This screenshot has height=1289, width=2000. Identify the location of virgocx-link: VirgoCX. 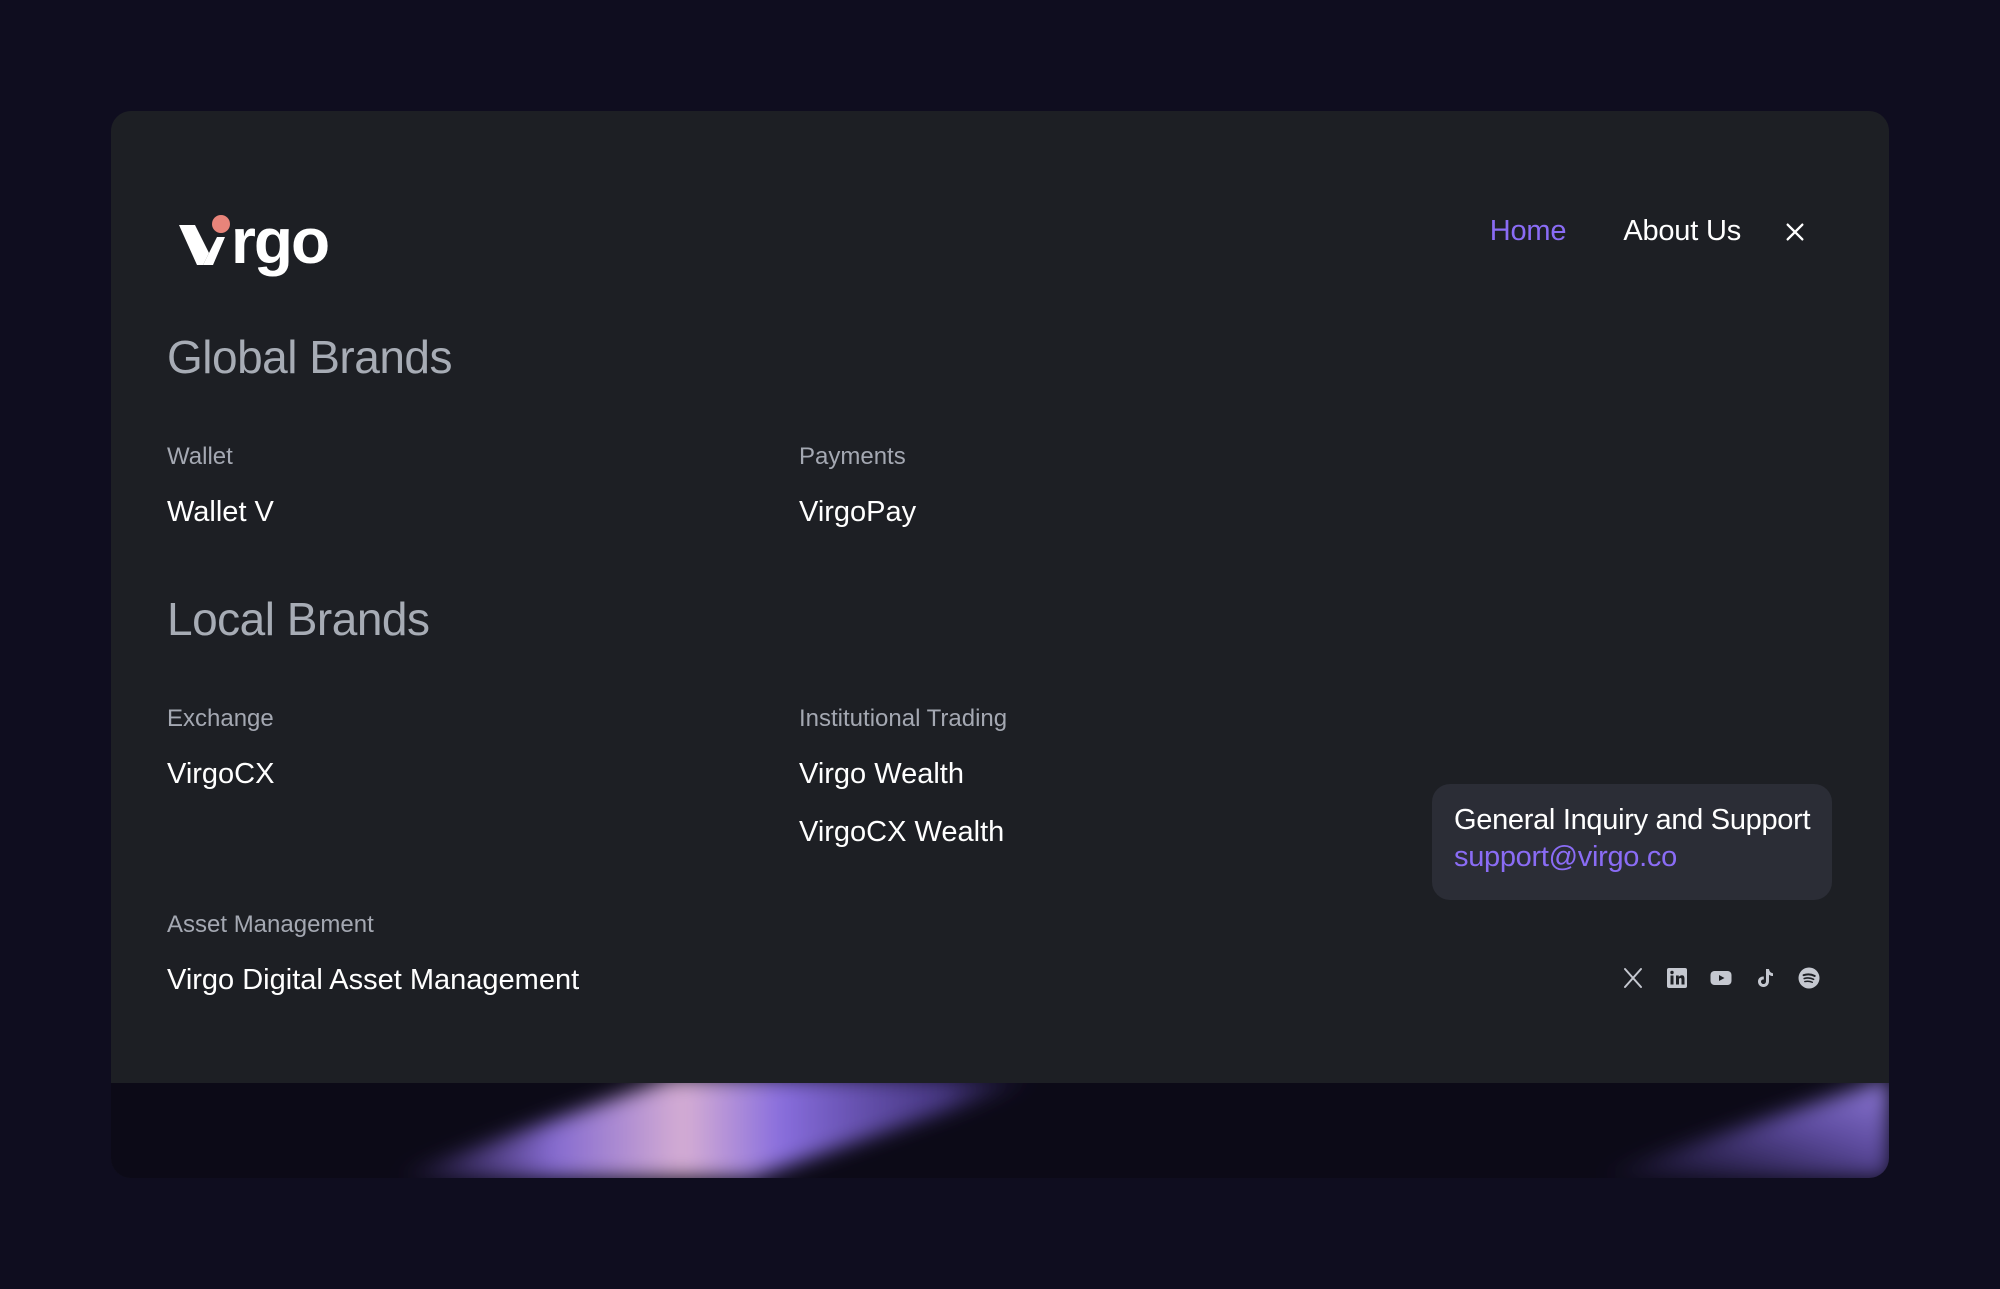
(220, 774).